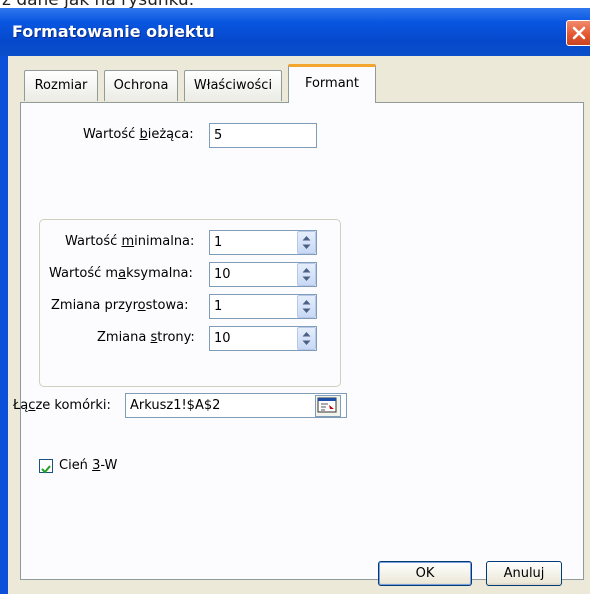 This screenshot has width=590, height=594. I want to click on close-icon, so click(579, 33).